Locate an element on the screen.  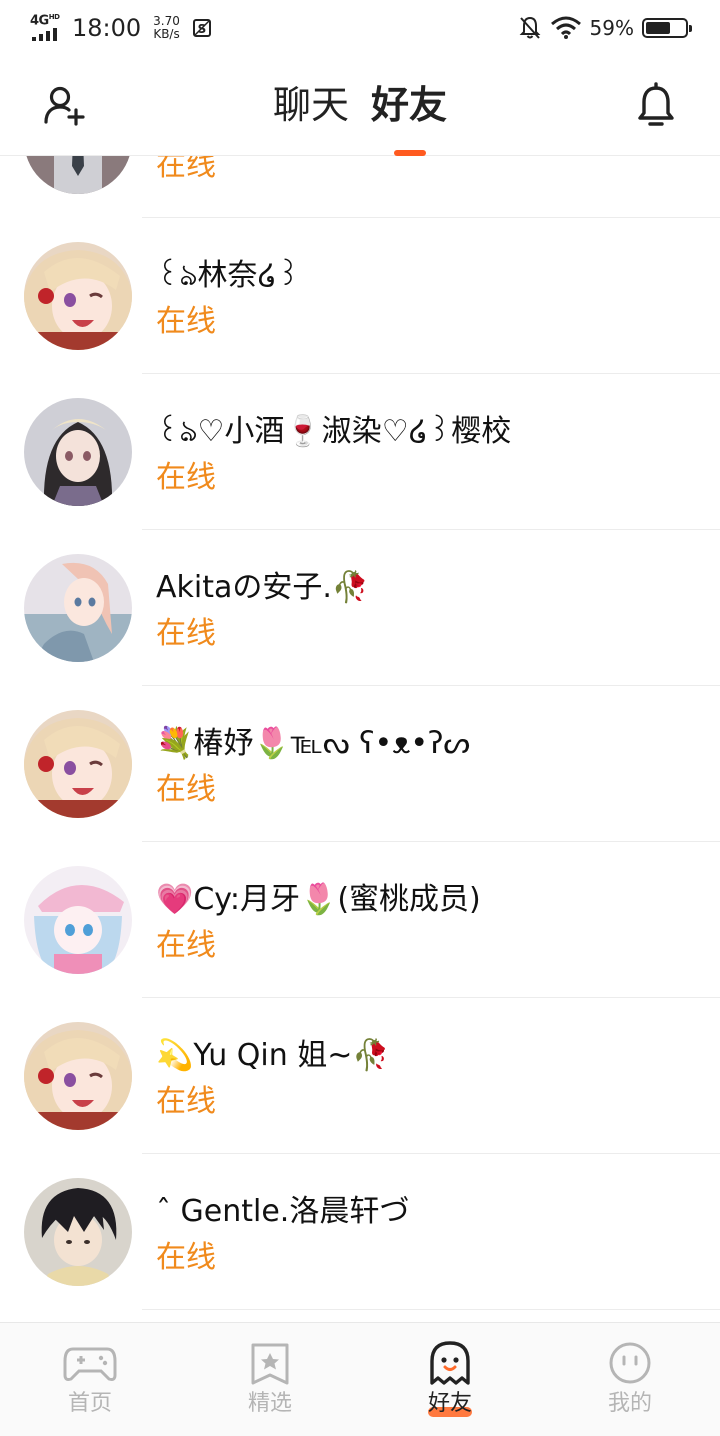
friend-item: ꒰ঌ林奈໒꒱ 在线 is located at coordinates (360, 296).